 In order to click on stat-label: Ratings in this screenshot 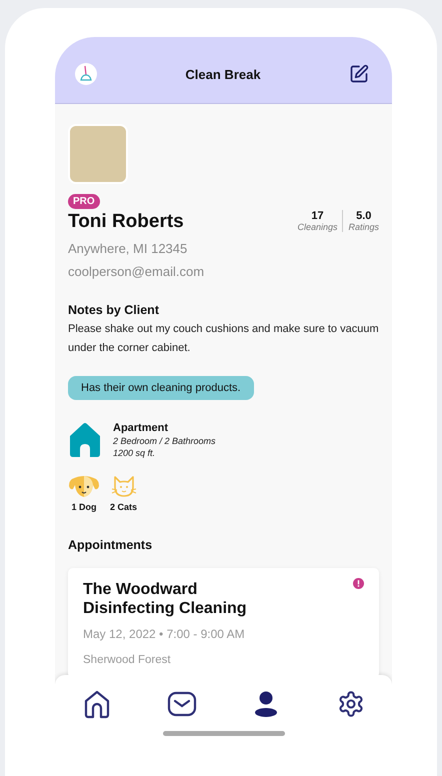, I will do `click(363, 227)`.